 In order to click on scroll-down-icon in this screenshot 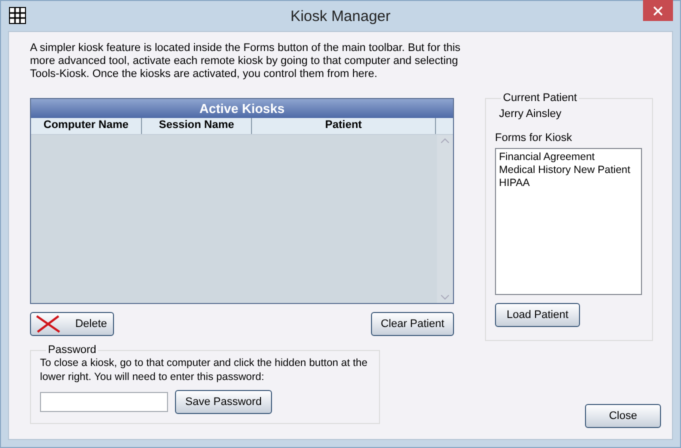, I will do `click(445, 297)`.